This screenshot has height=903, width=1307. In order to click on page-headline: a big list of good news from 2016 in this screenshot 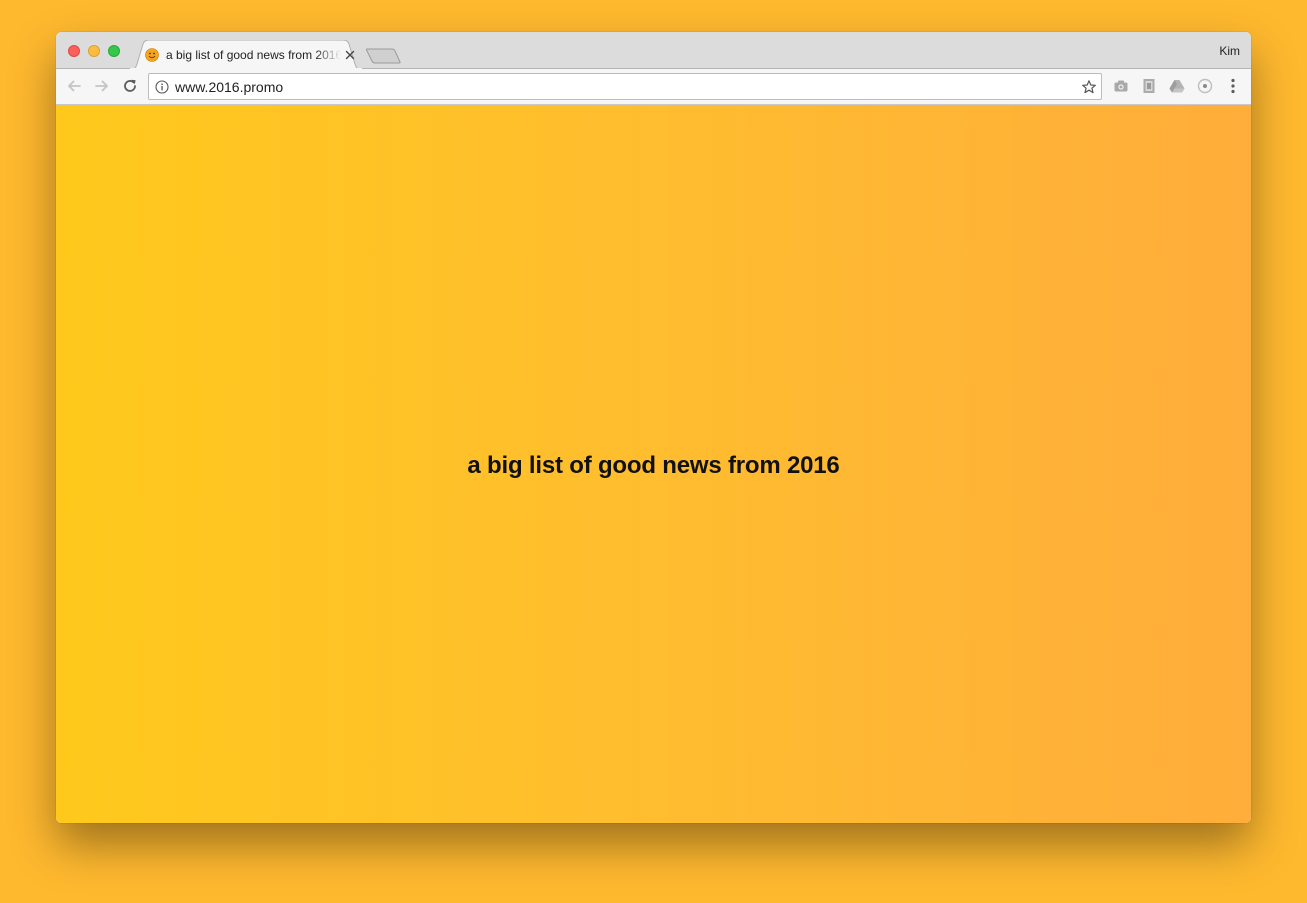, I will do `click(653, 465)`.